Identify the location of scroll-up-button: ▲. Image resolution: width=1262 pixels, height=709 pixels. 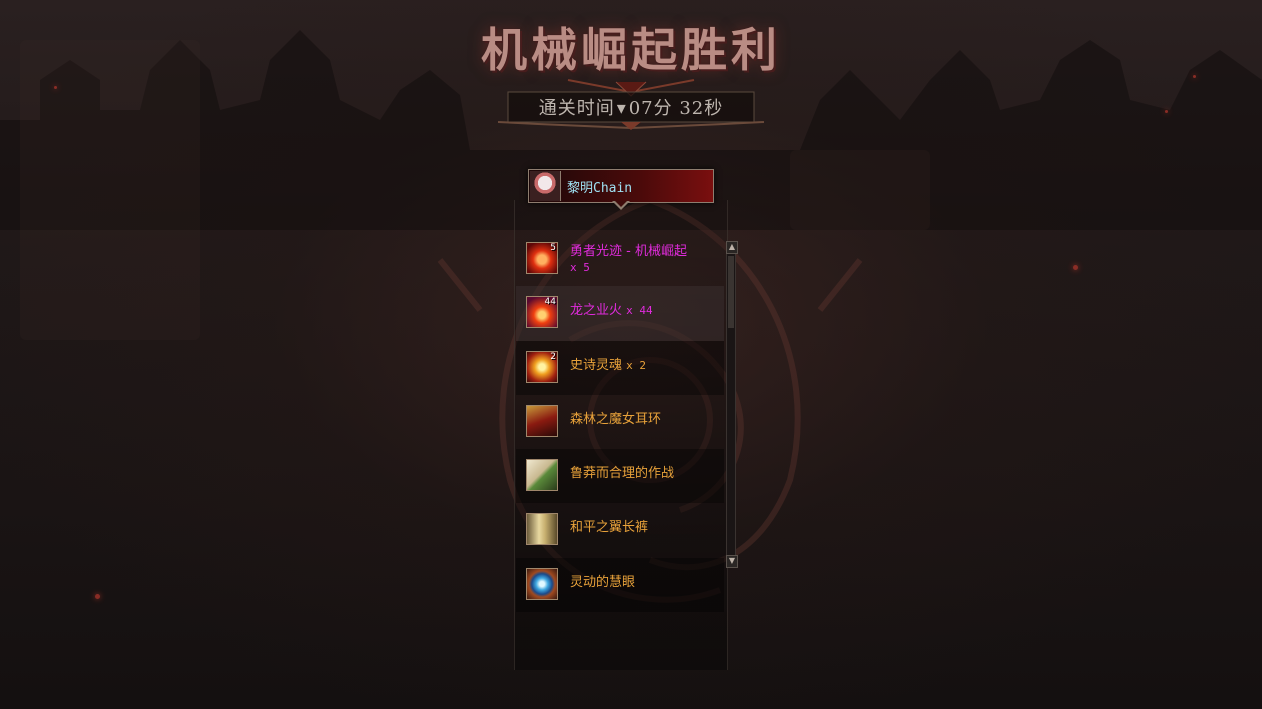
(732, 247).